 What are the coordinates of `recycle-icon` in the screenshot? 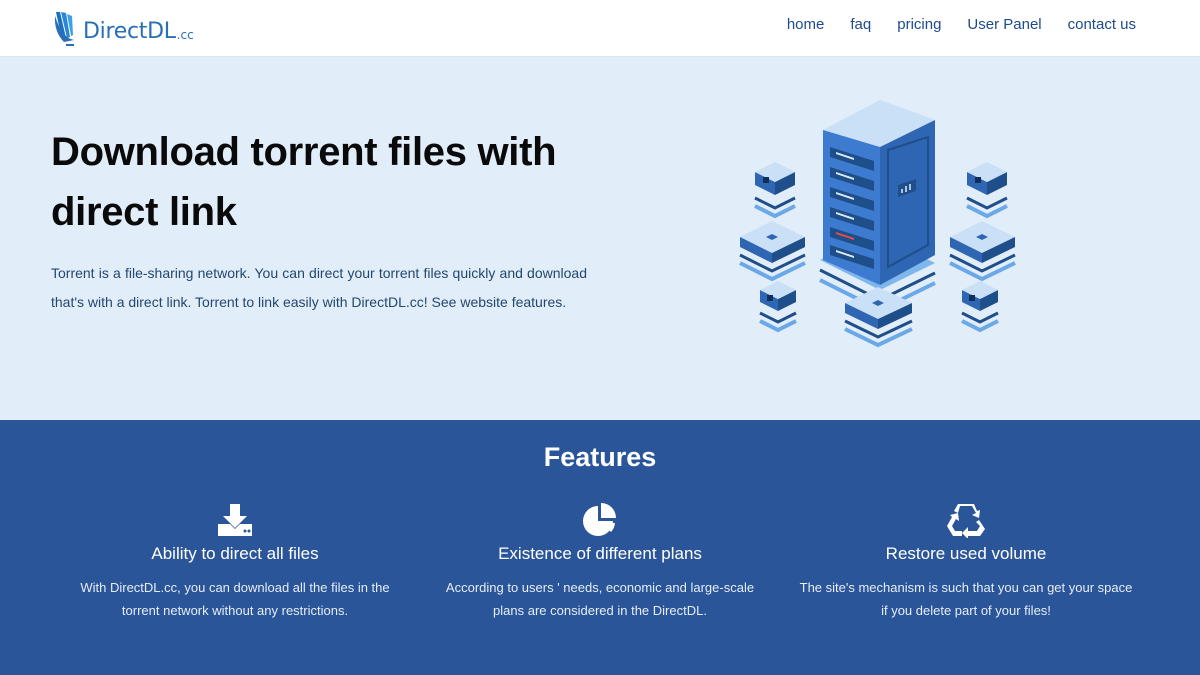 It's located at (966, 521).